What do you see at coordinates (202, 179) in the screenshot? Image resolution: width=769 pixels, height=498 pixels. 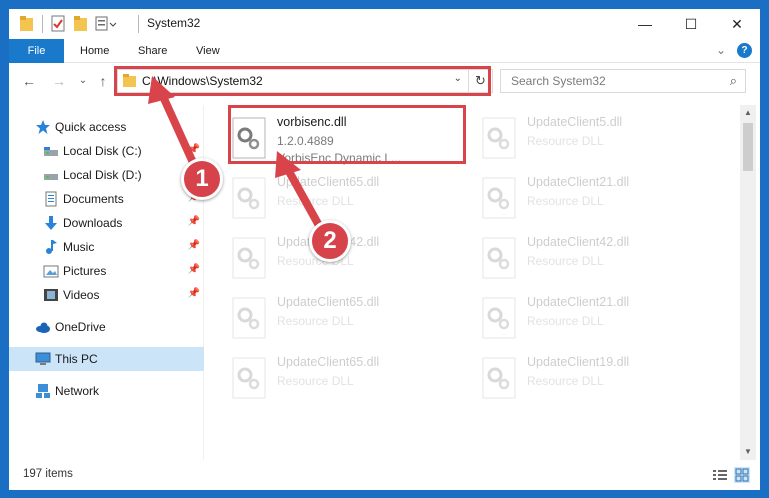 I see `step-1-badge: 1` at bounding box center [202, 179].